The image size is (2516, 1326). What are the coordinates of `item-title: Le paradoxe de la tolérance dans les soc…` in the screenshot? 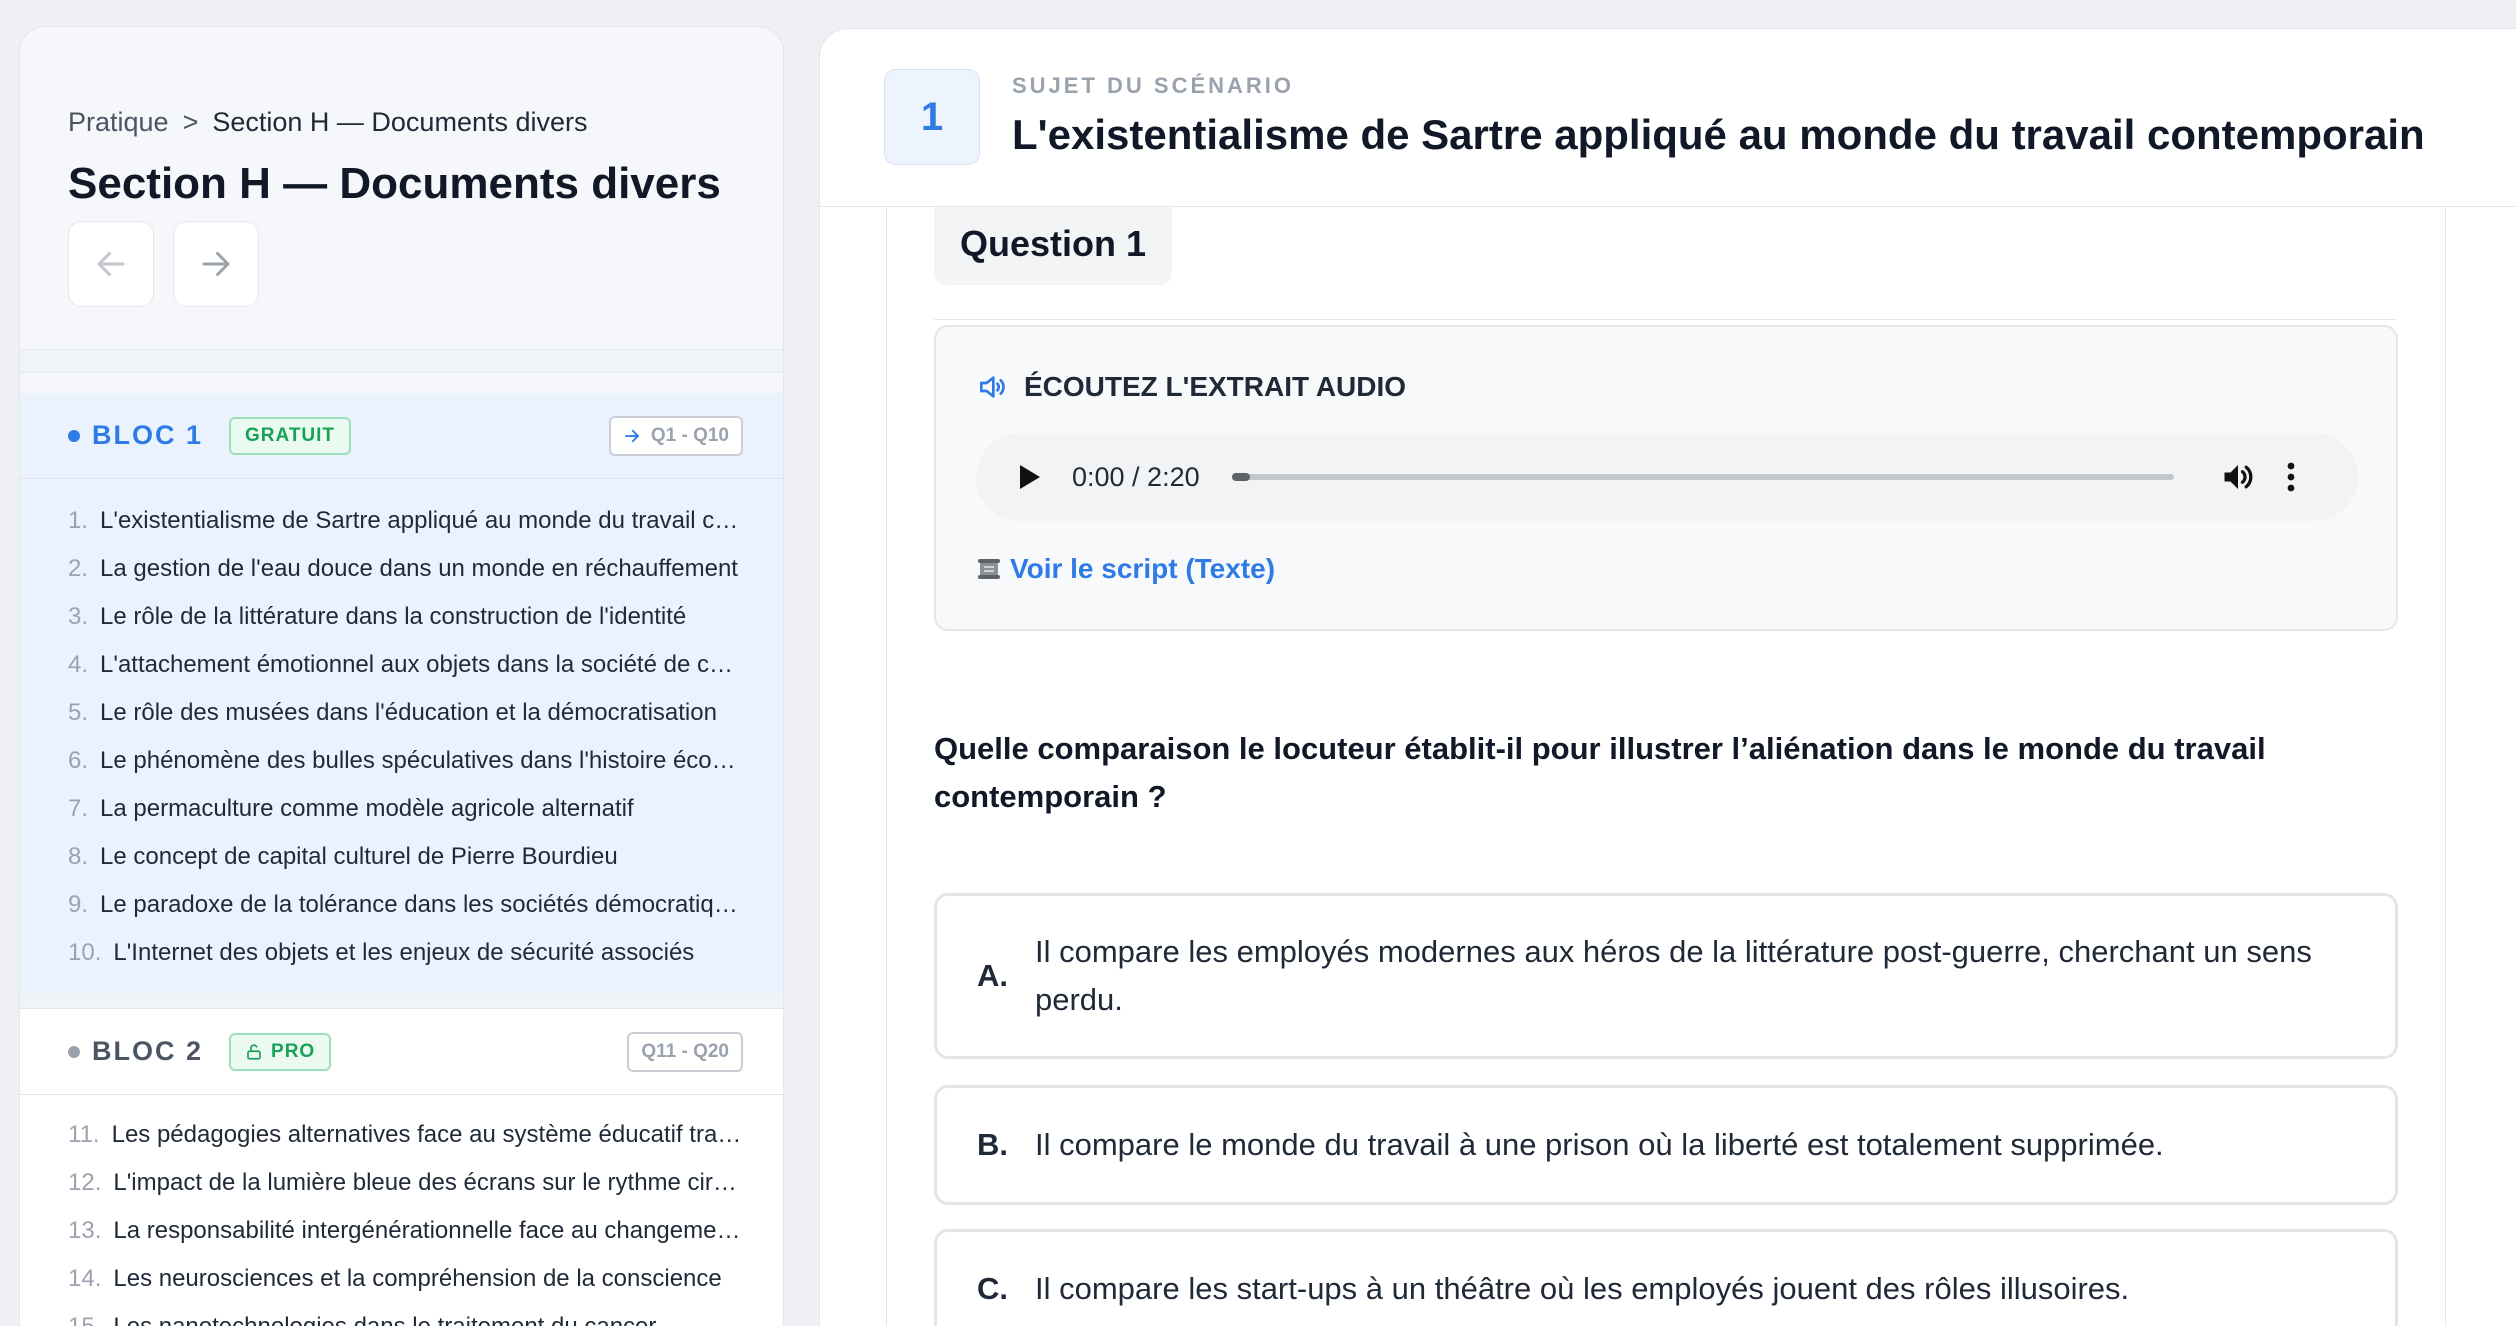 It's located at (421, 904).